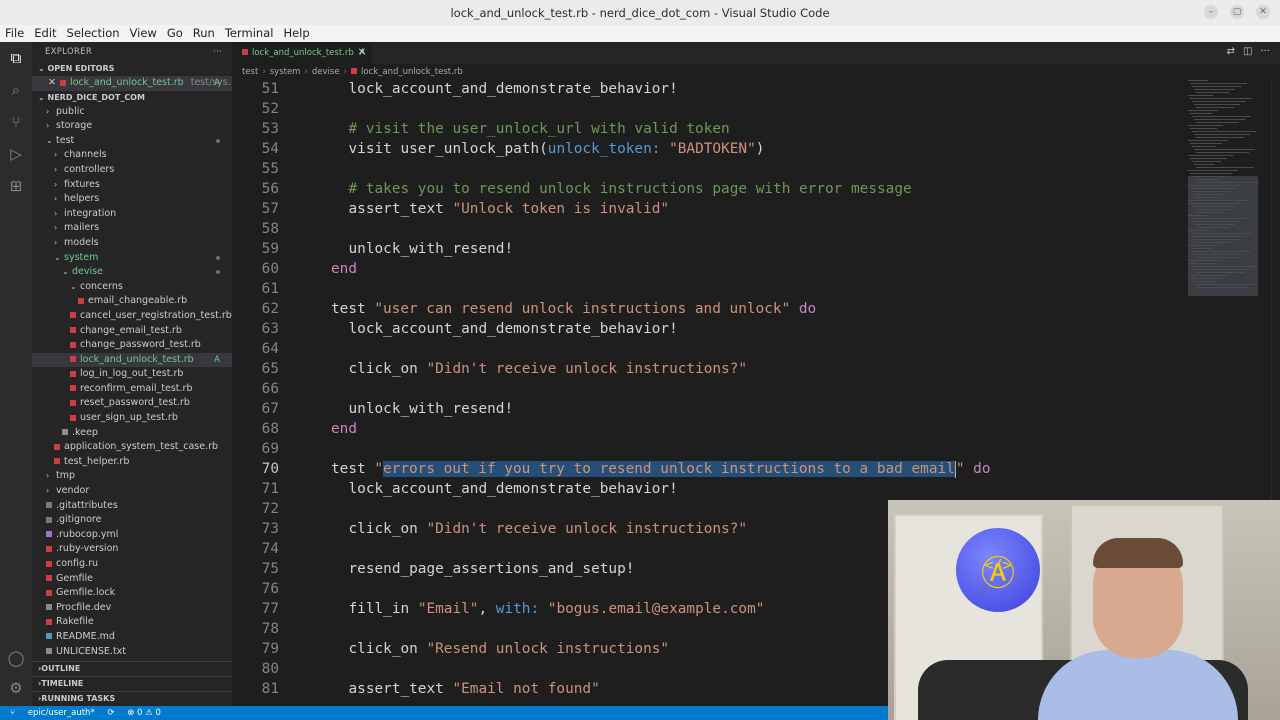 The width and height of the screenshot is (1280, 720). What do you see at coordinates (132, 652) in the screenshot?
I see `tree-file: UNLICENSE.txt` at bounding box center [132, 652].